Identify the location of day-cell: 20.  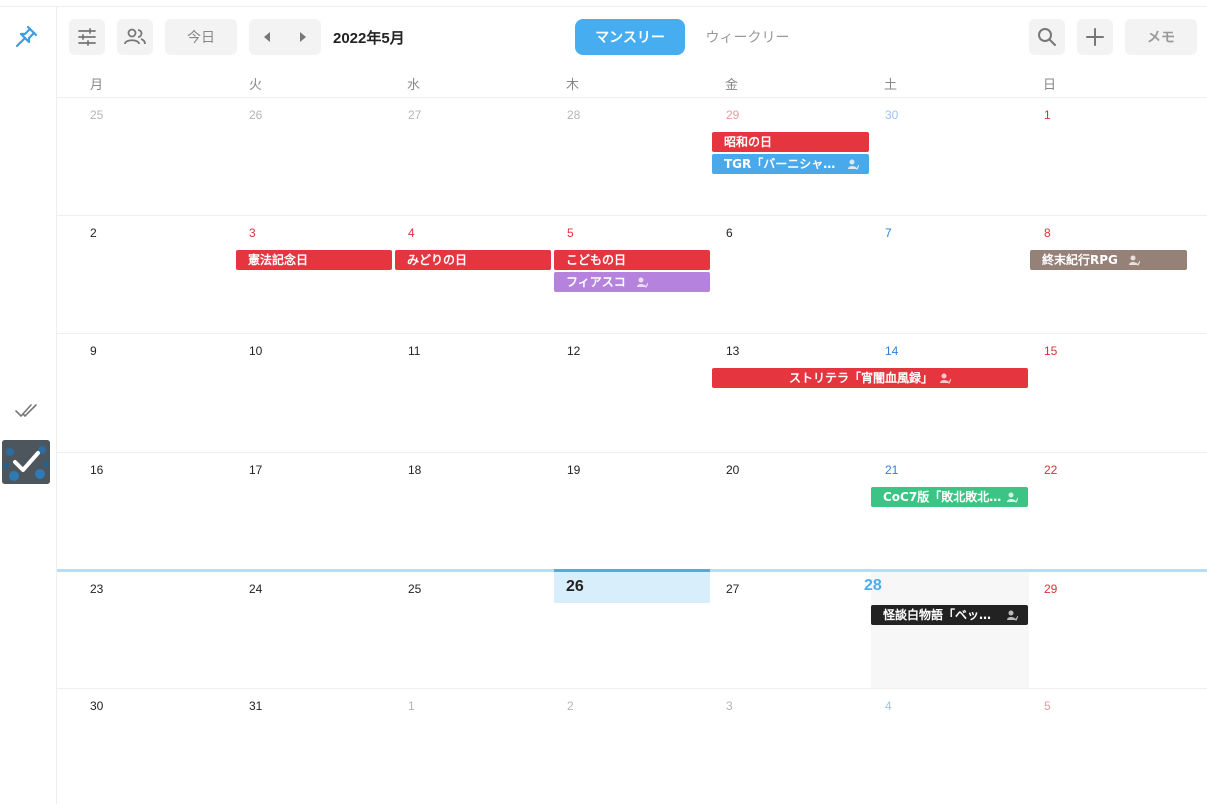
(772, 512).